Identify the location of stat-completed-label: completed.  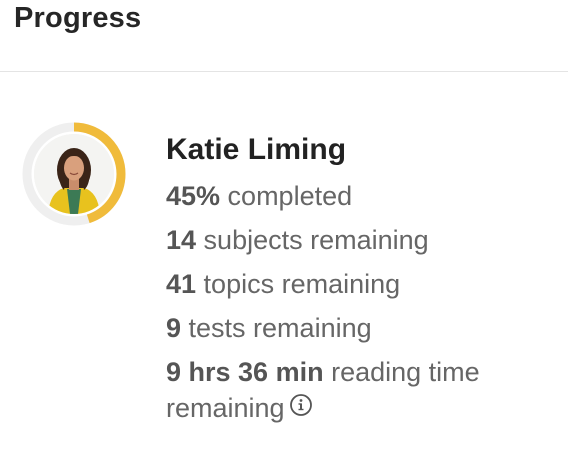
(286, 196).